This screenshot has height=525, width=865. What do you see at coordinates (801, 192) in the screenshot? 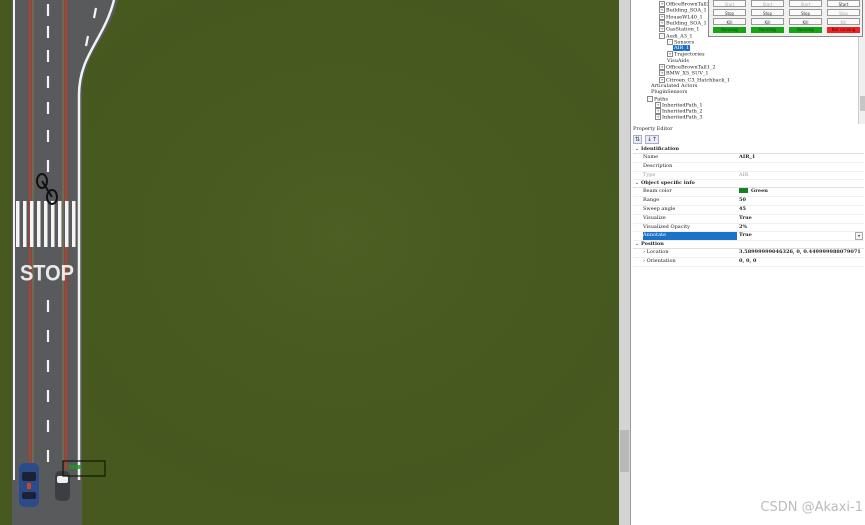
I see `property-value: Green` at bounding box center [801, 192].